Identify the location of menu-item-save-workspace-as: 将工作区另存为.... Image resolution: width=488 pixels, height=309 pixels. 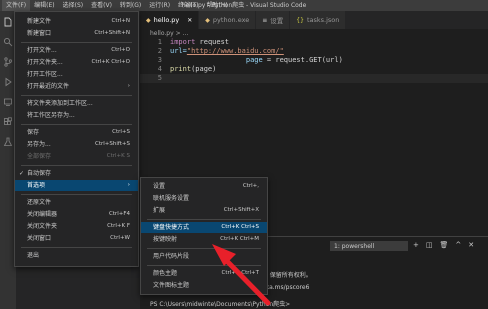
(76, 115).